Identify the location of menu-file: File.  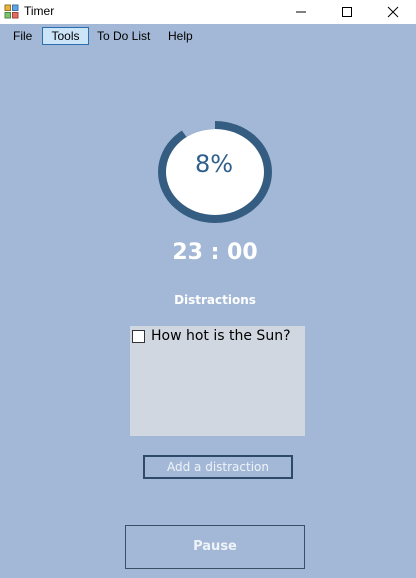
(22, 36).